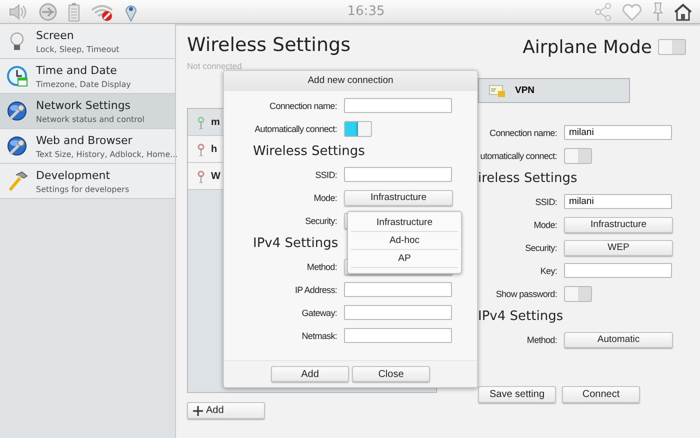 This screenshot has width=700, height=438. Describe the element at coordinates (84, 105) in the screenshot. I see `item-title: Network Settings` at that location.